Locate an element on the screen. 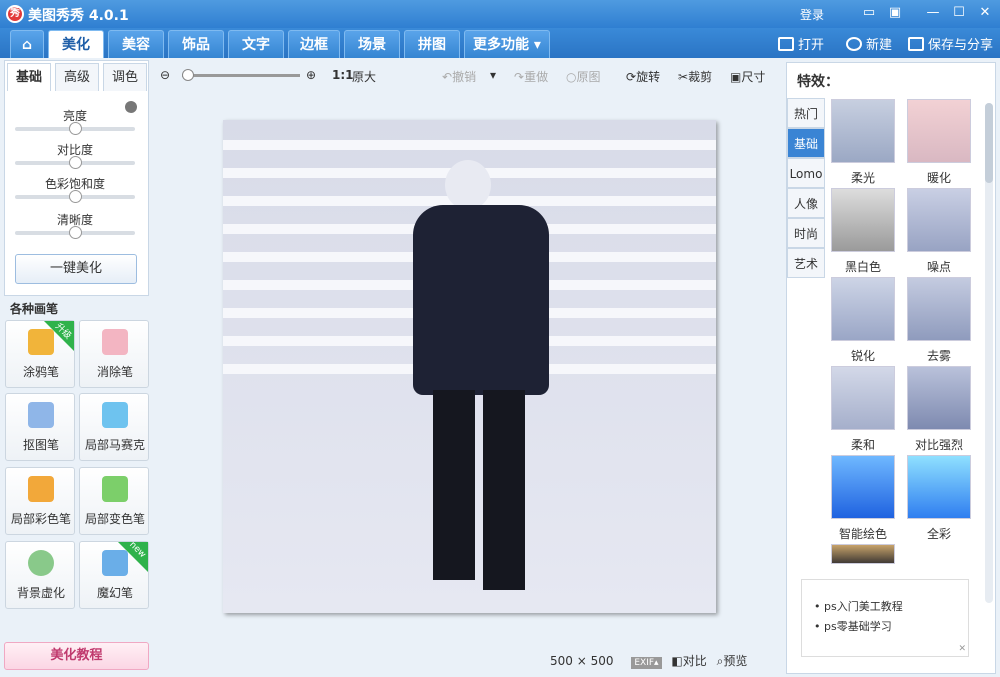 This screenshot has height=677, width=1000. paintbrush-icon is located at coordinates (41, 489).